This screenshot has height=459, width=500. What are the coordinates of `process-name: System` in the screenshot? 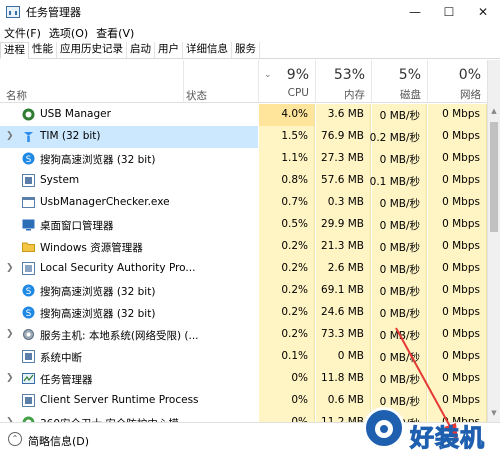 It's located at (60, 180).